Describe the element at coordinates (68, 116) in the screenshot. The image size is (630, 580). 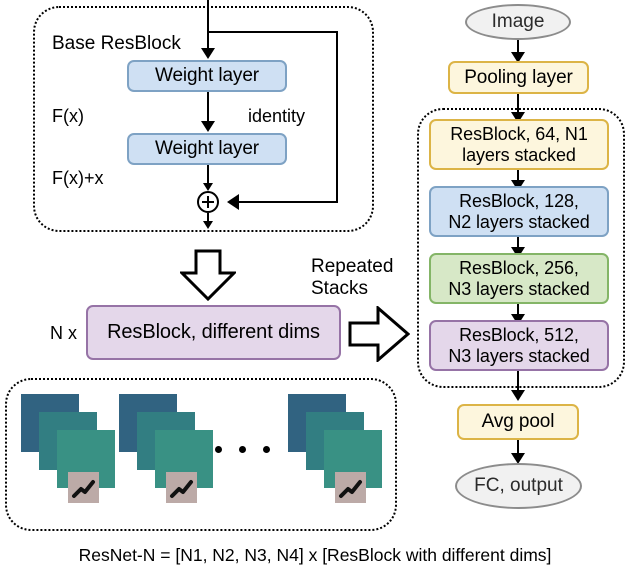
I see `fx-label: F(x)` at that location.